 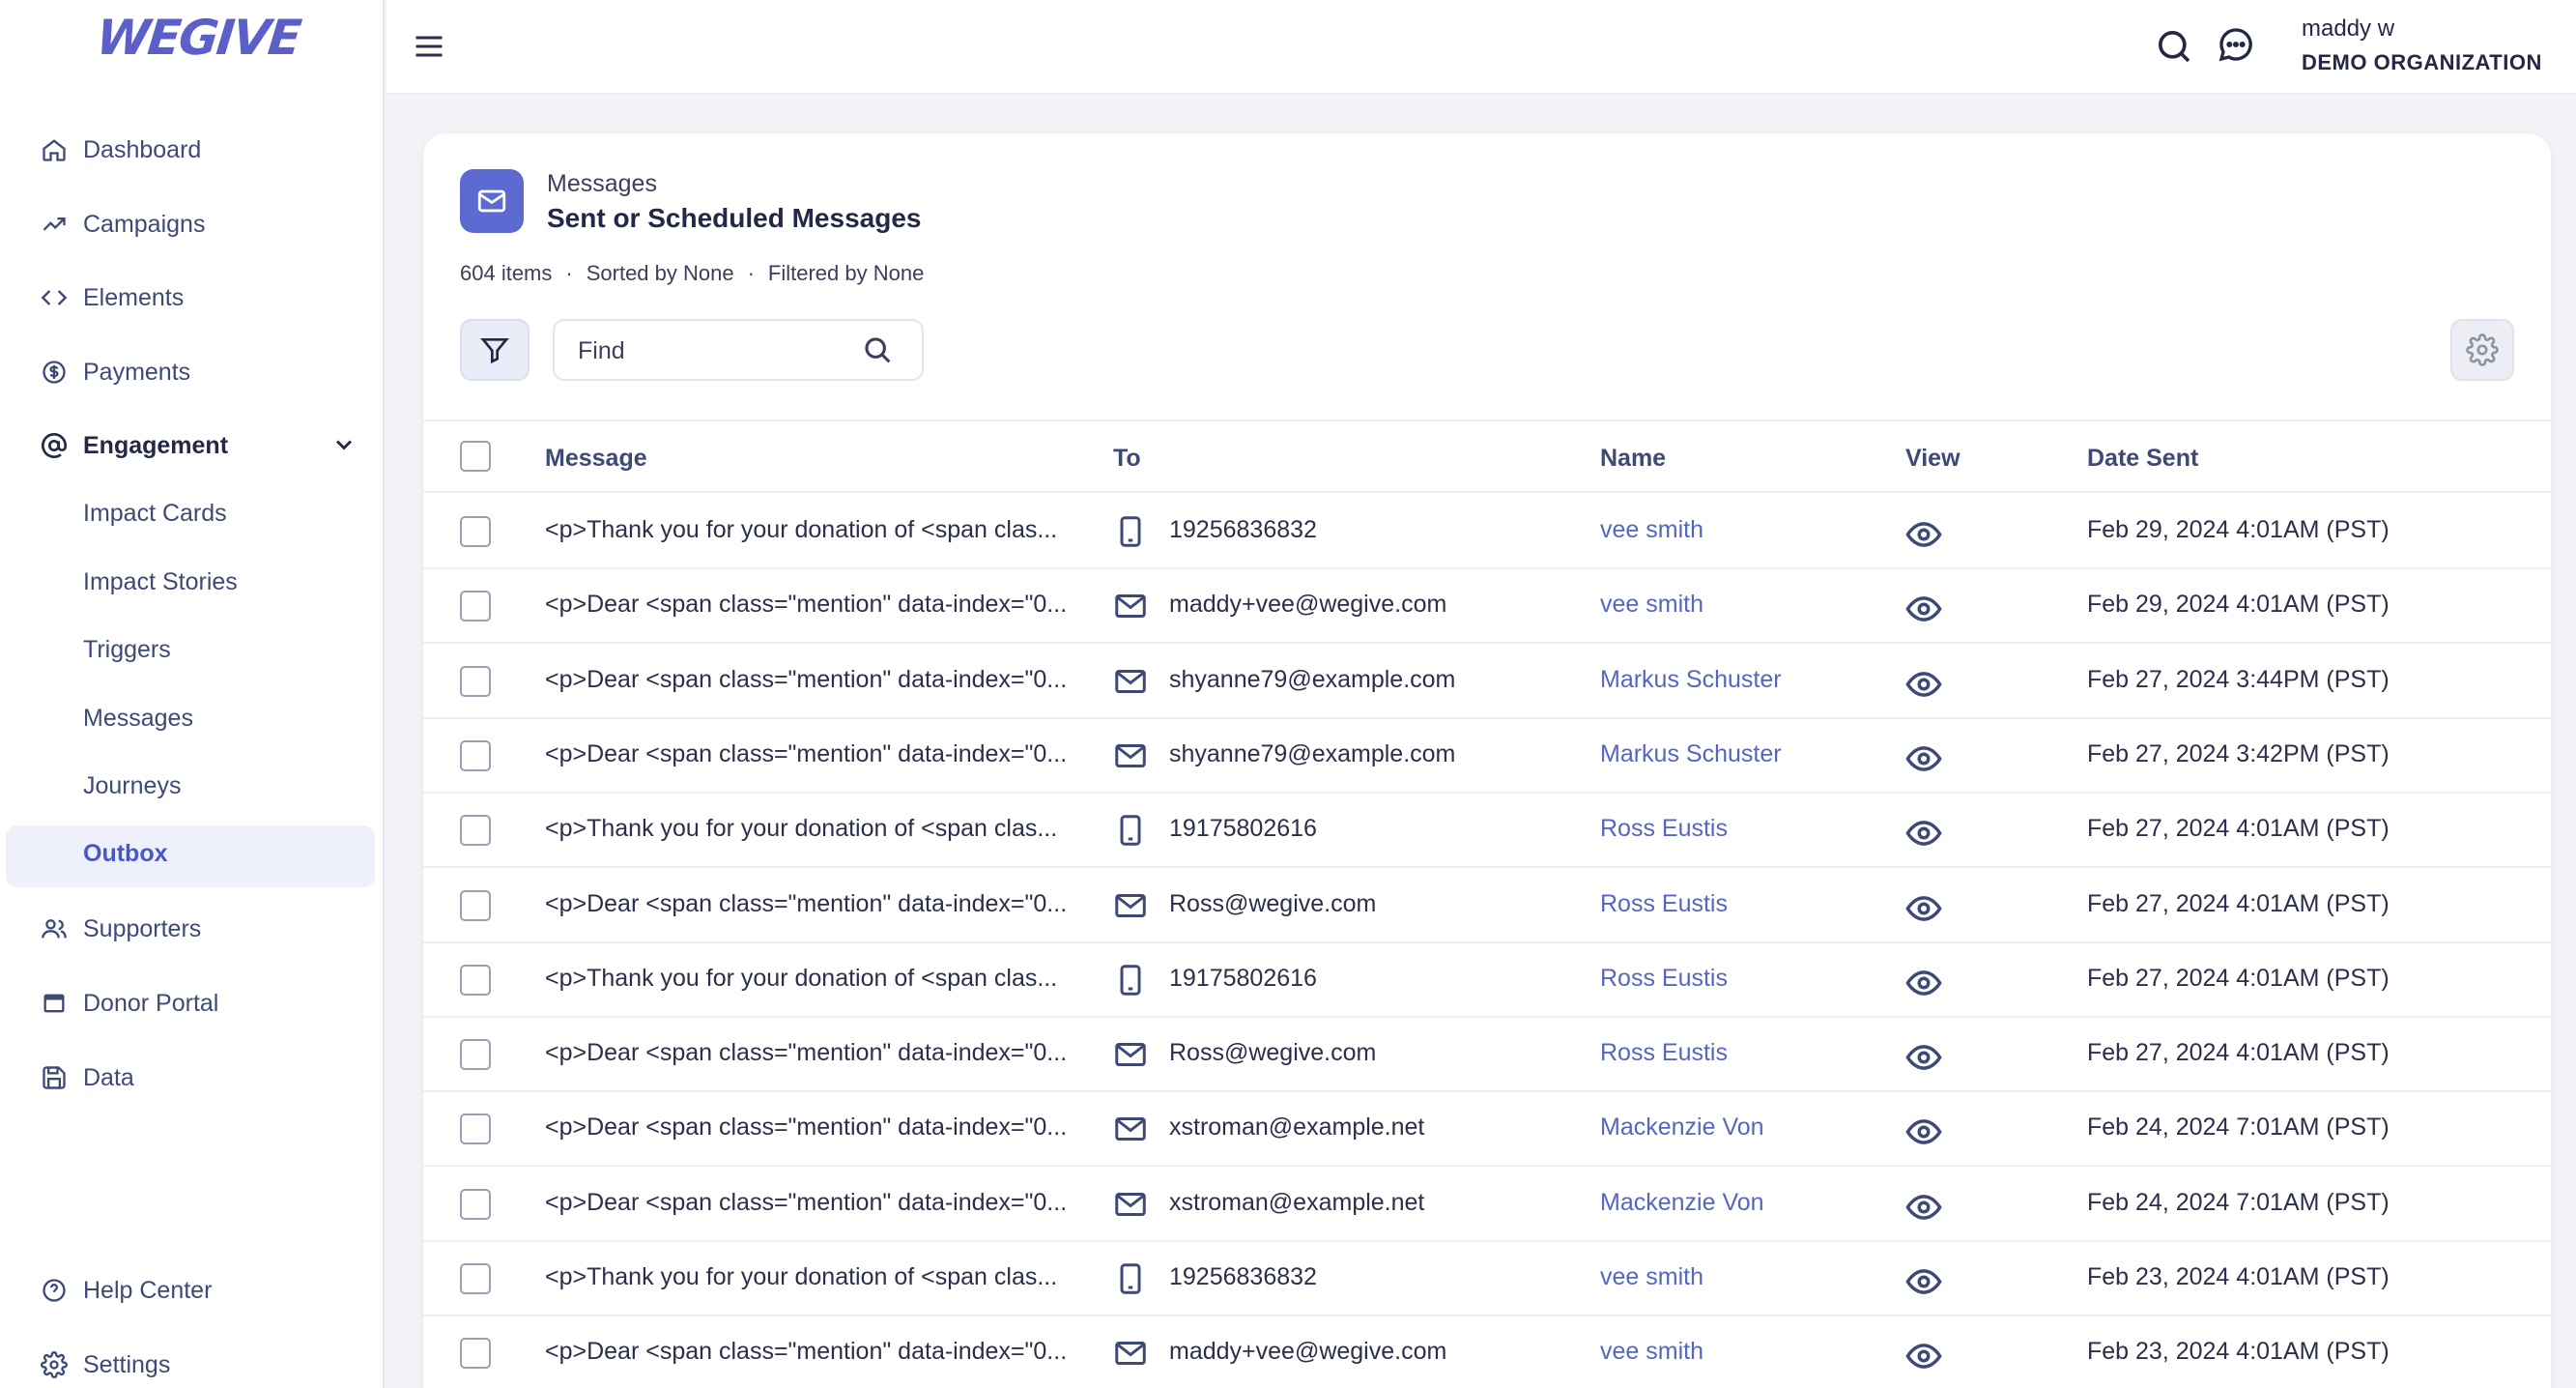 I want to click on users-icon, so click(x=55, y=928).